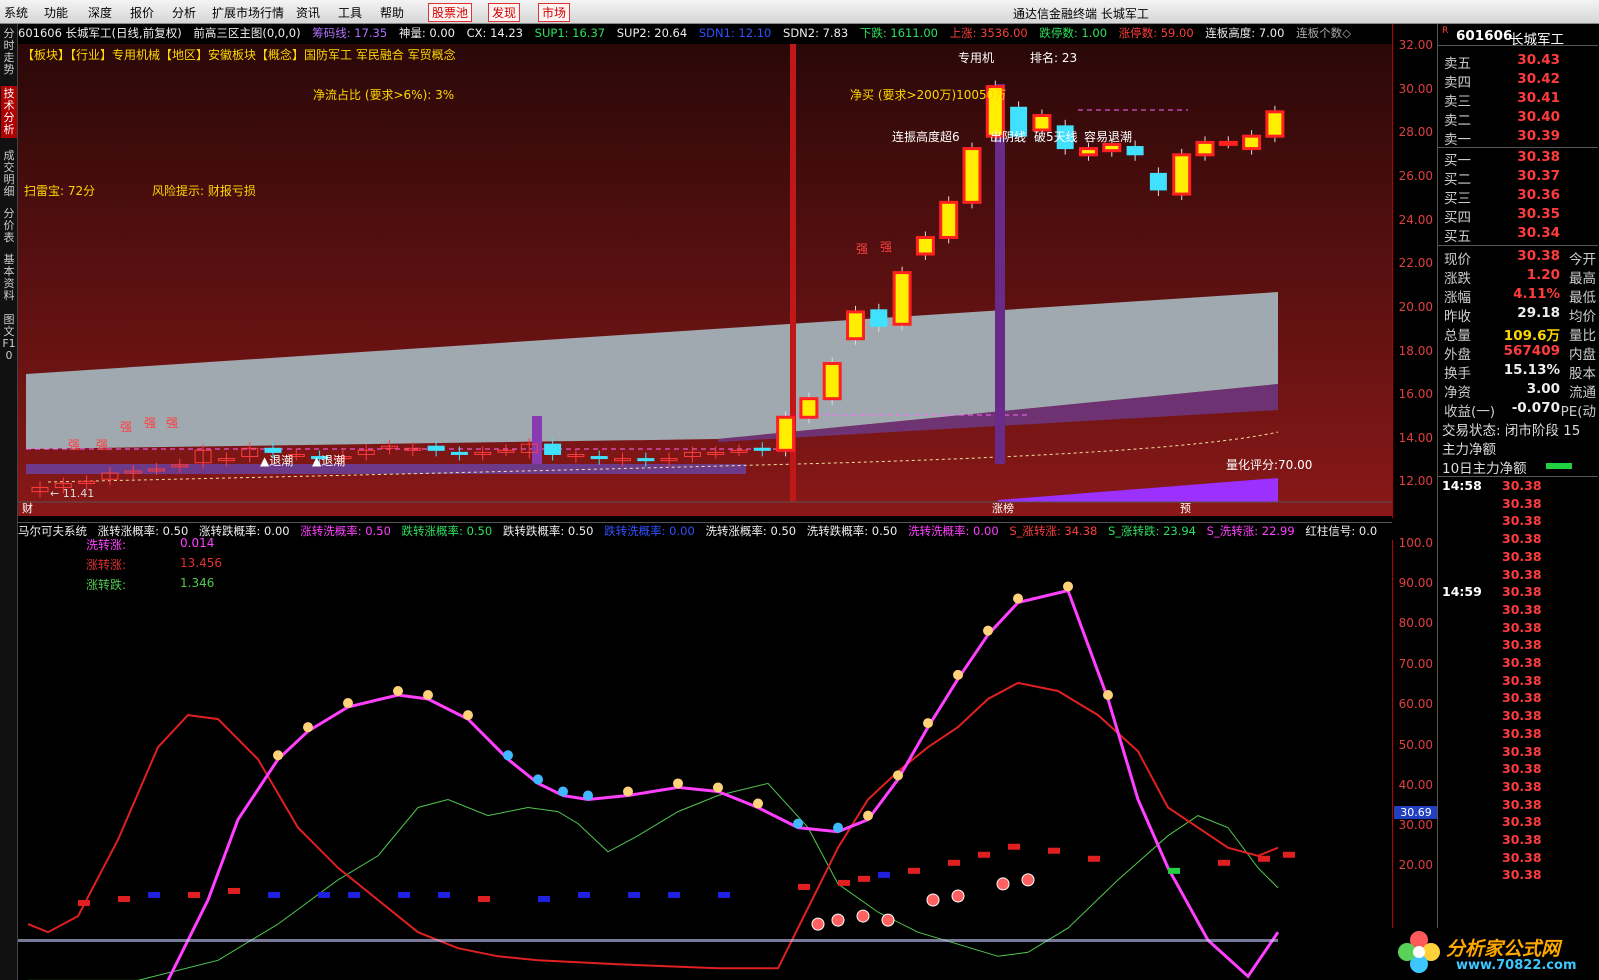 This screenshot has height=980, width=1599. I want to click on zhangting-count: 涨停数: 59.00, so click(1156, 33).